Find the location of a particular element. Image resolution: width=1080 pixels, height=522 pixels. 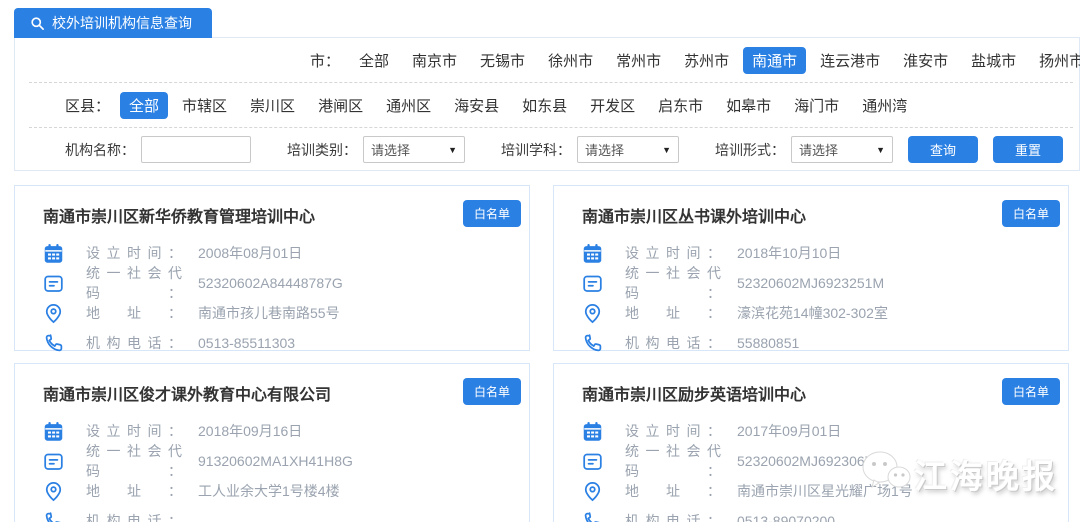

district-option: 如皋市 is located at coordinates (748, 105).